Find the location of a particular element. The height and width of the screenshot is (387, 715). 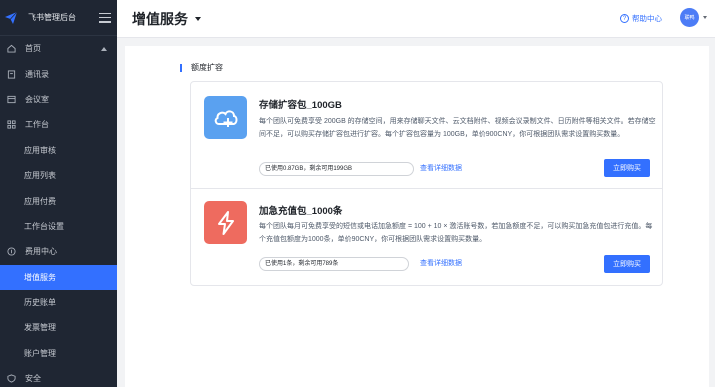

sidebar-item-label: 账户管理 is located at coordinates (40, 353).